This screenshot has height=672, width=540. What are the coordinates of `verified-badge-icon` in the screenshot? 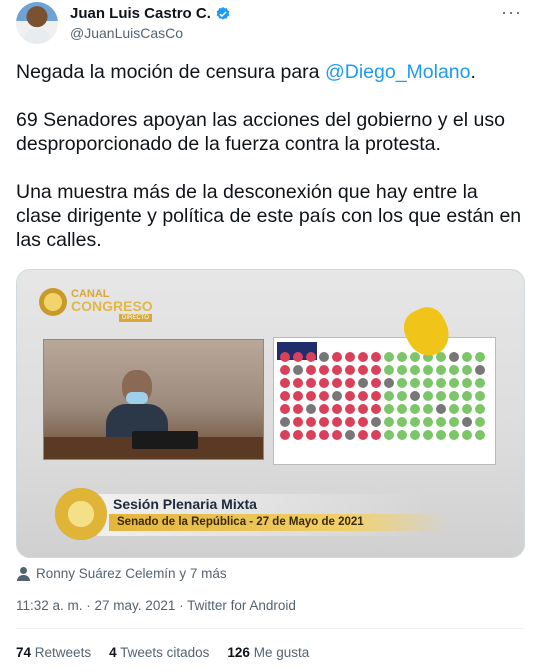 It's located at (223, 13).